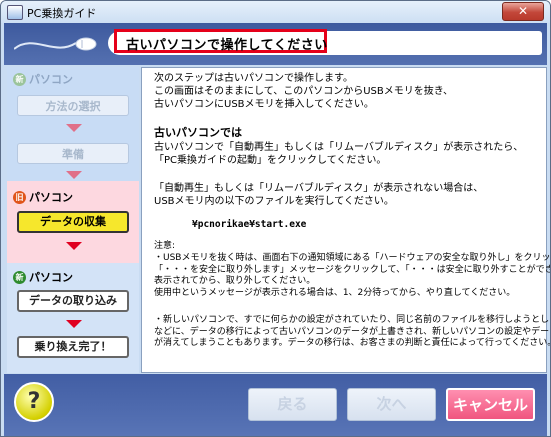 The height and width of the screenshot is (437, 551). I want to click on cancel-button: キャンセル, so click(490, 404).